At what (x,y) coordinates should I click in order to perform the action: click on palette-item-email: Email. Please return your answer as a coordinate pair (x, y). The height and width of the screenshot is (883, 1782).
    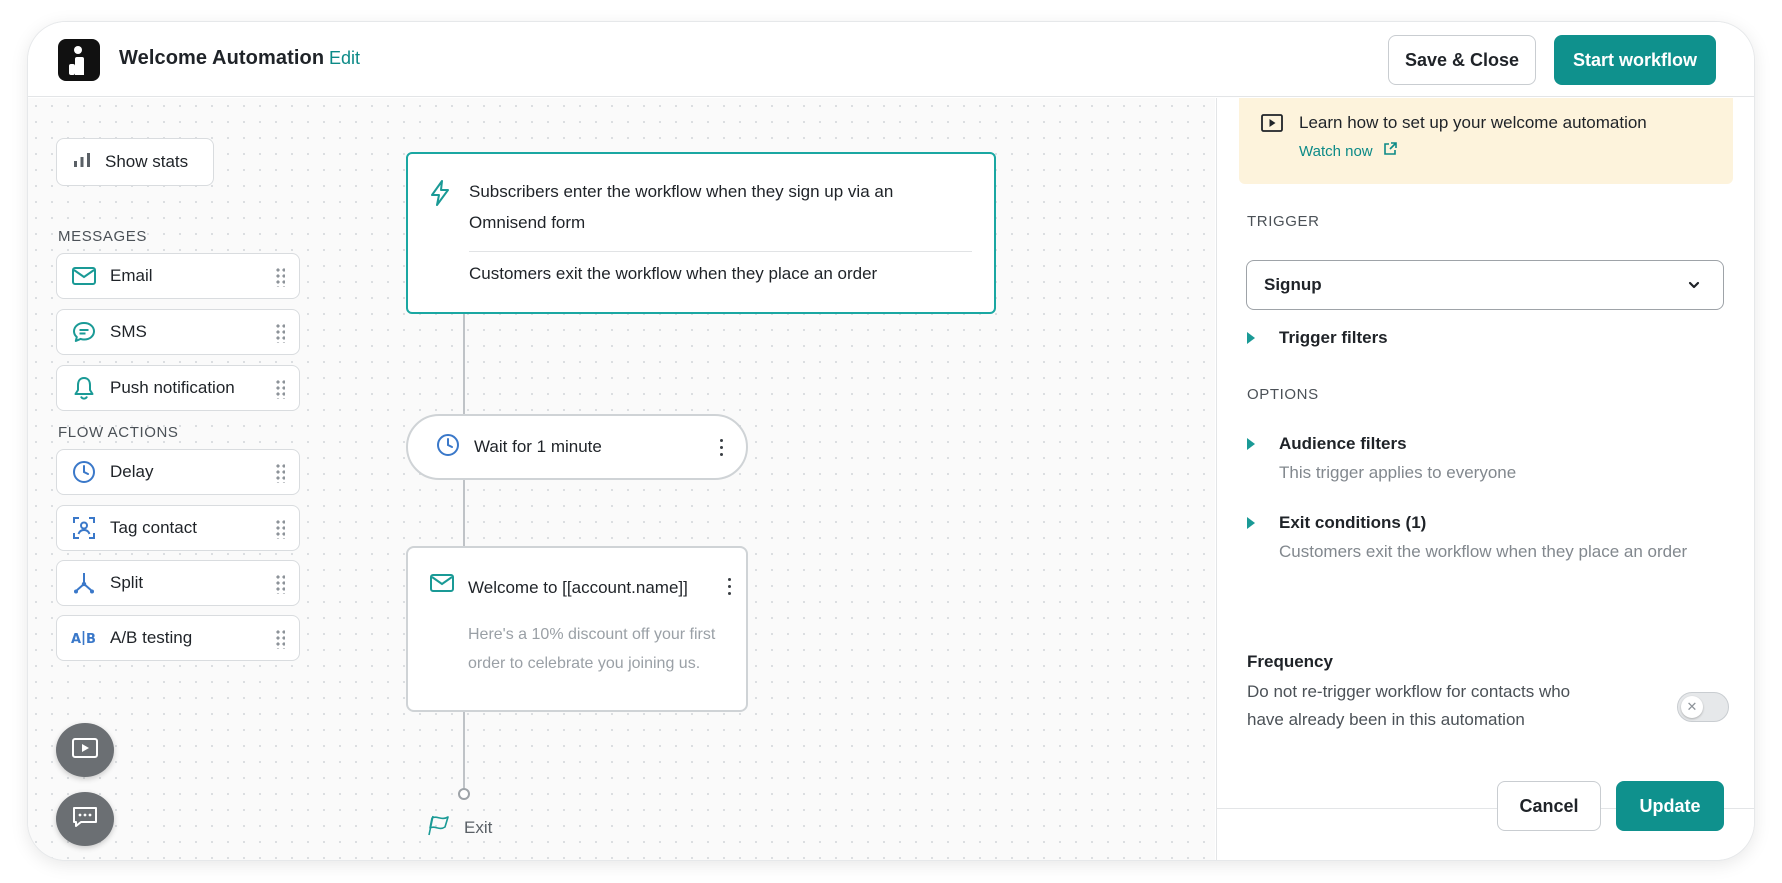
    Looking at the image, I should click on (178, 276).